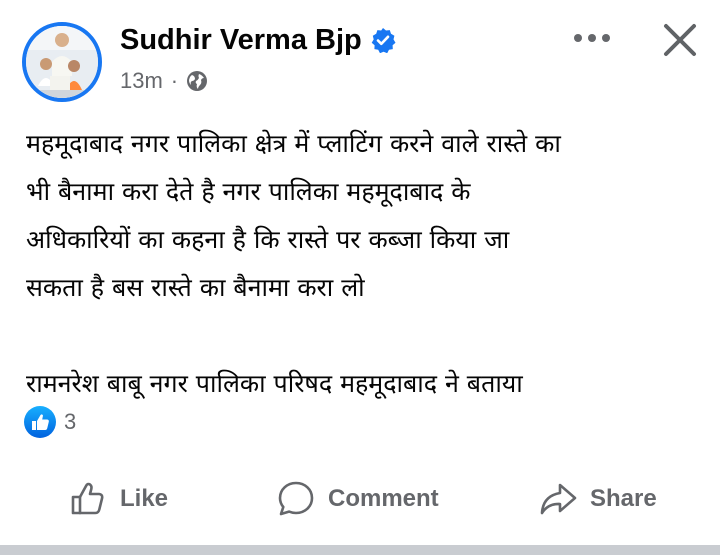 This screenshot has width=720, height=555. I want to click on post-timestamp: 13m, so click(141, 81).